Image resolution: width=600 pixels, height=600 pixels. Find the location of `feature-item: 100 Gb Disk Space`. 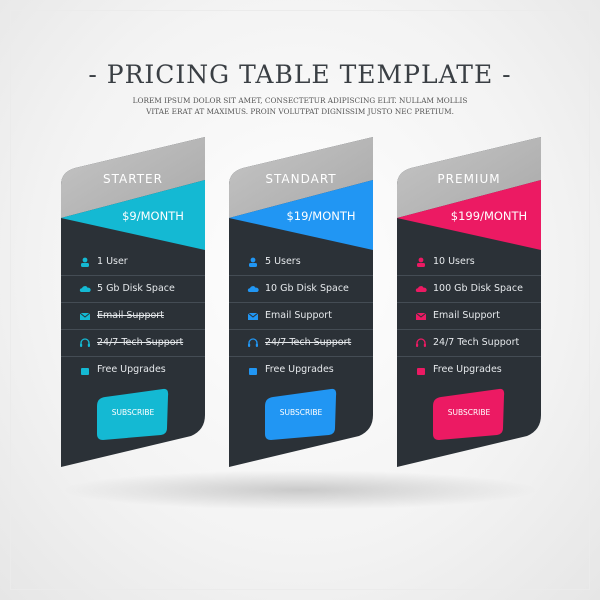

feature-item: 100 Gb Disk Space is located at coordinates (478, 288).